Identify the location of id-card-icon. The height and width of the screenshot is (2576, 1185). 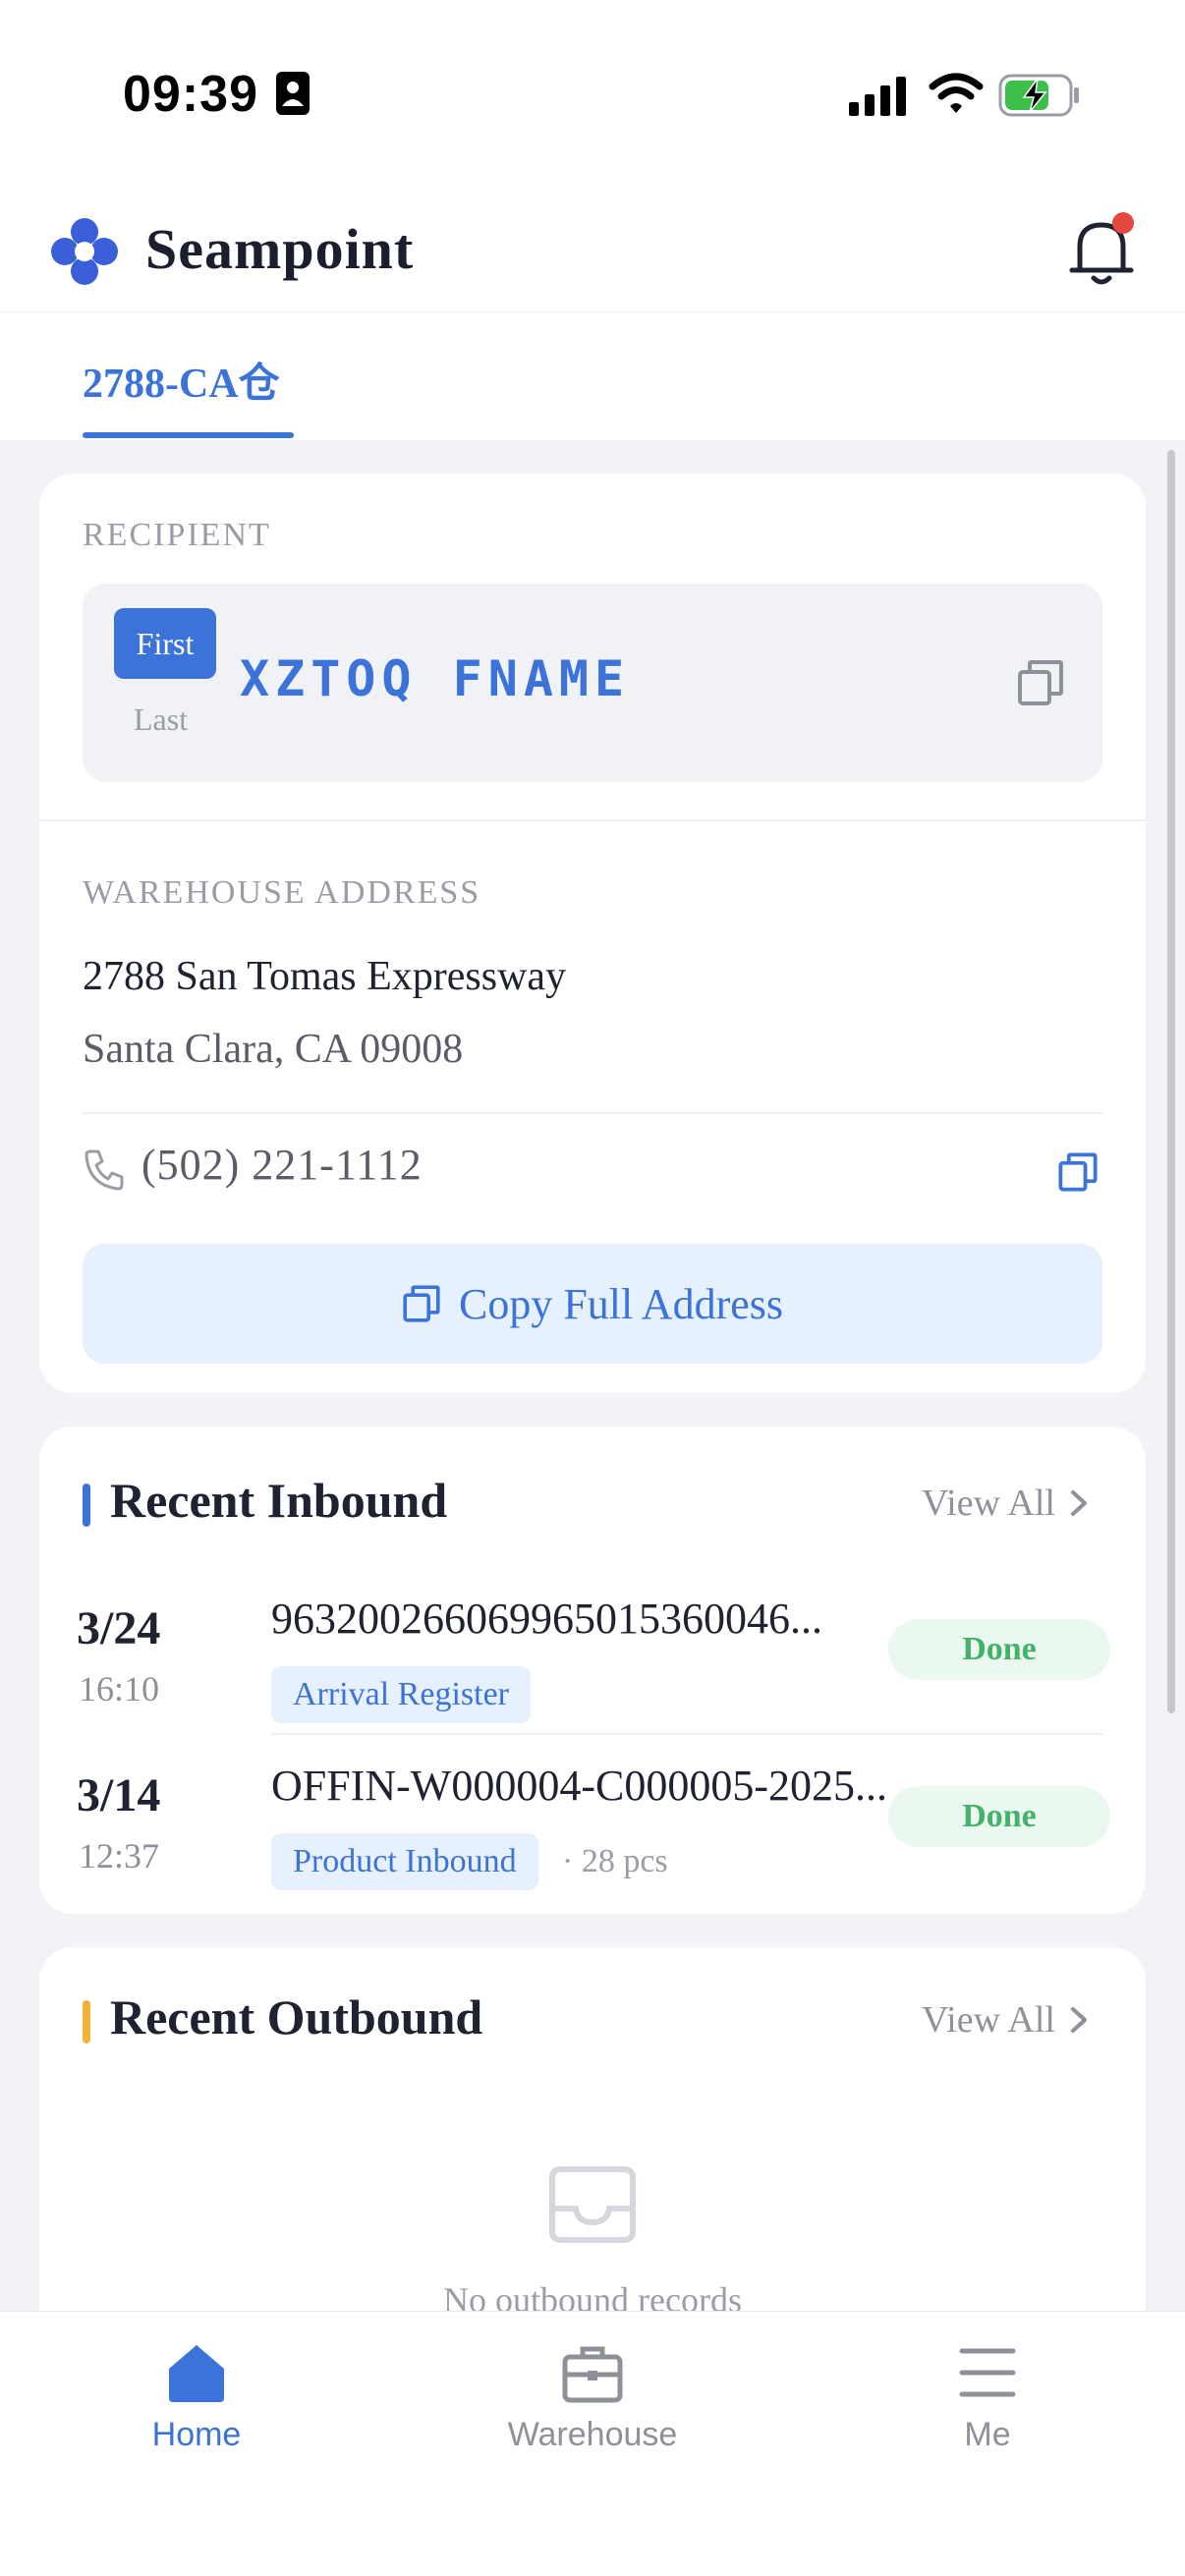
(293, 93).